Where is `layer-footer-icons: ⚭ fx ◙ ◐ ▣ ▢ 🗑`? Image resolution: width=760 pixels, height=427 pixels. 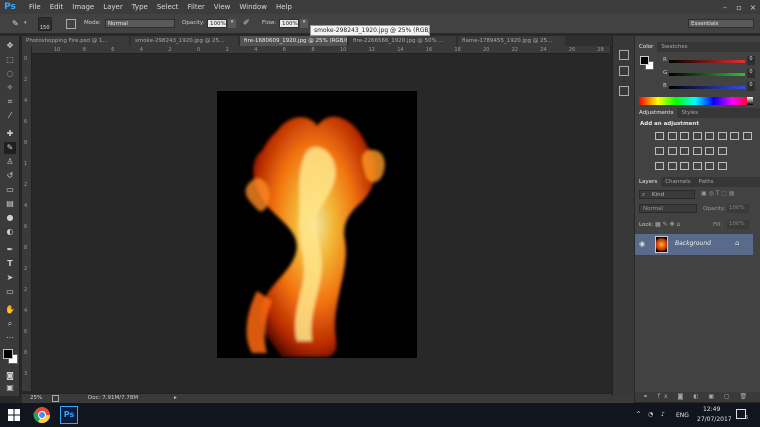 layer-footer-icons: ⚭ fx ◙ ◐ ▣ ▢ 🗑 is located at coordinates (697, 396).